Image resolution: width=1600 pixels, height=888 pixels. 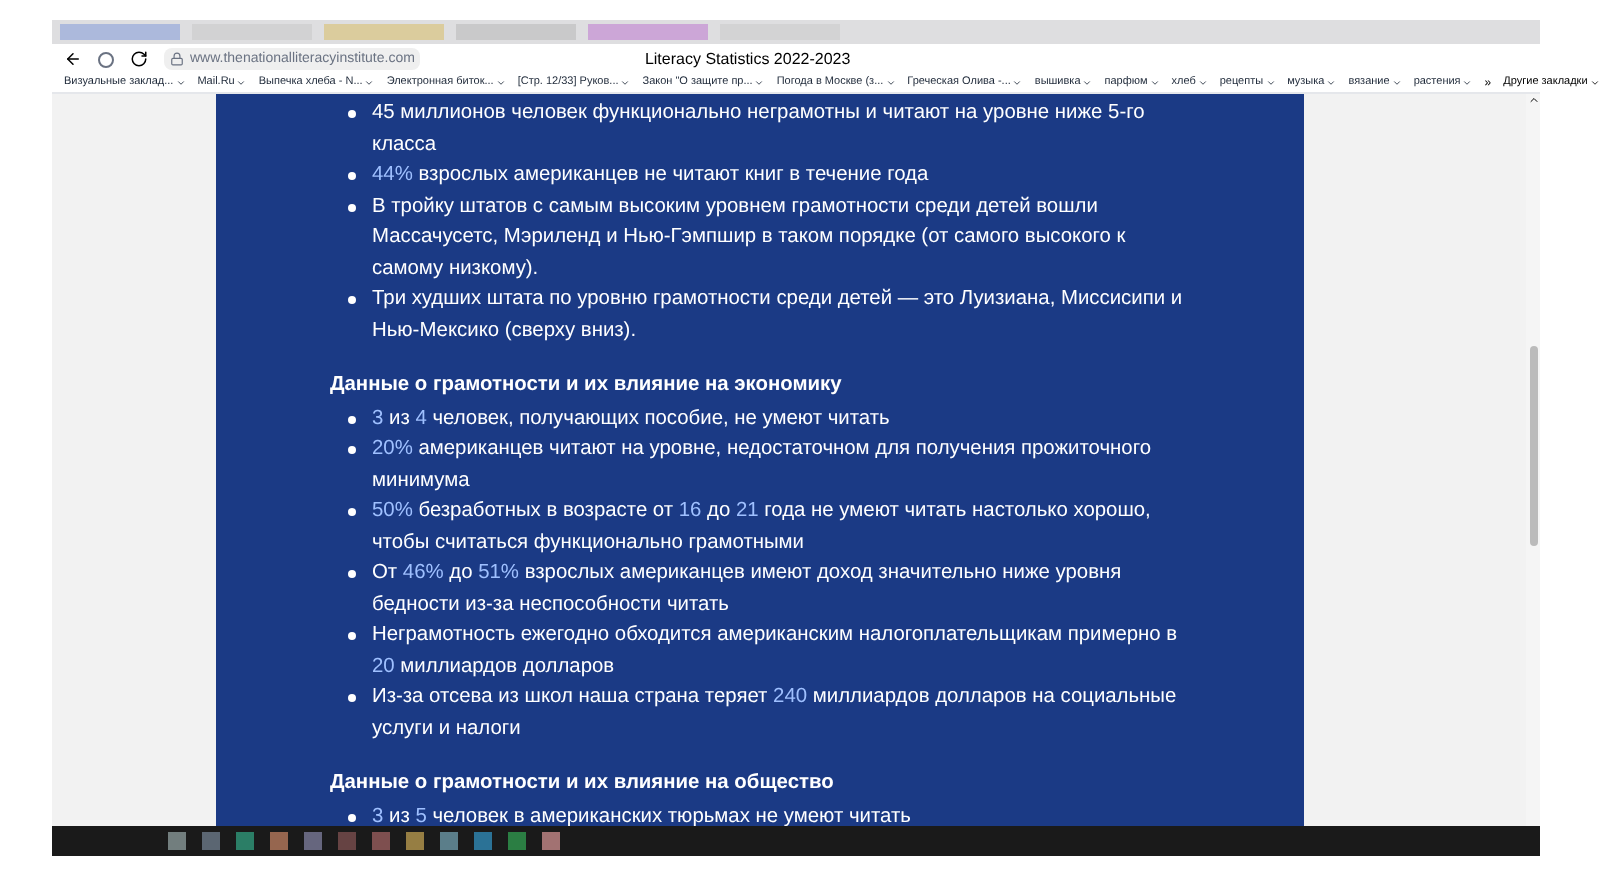 What do you see at coordinates (641, 814) in the screenshot?
I see `bullet-text: 3 из 5 человек в американских тюрьмах не умеют читать` at bounding box center [641, 814].